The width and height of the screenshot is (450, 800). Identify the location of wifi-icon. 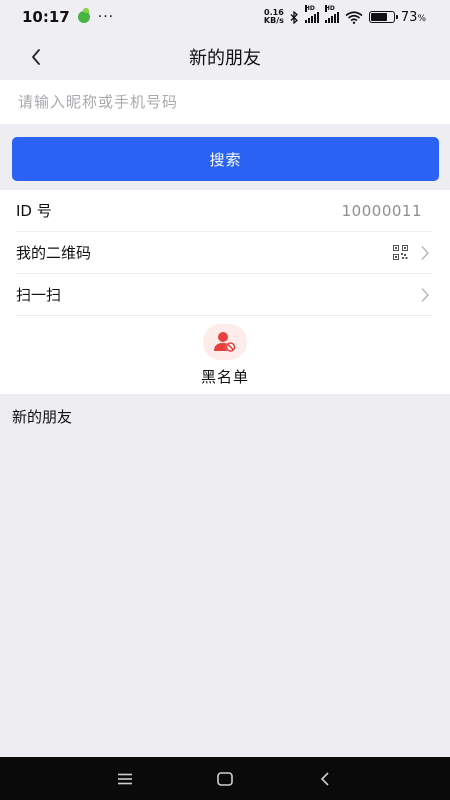
(354, 17).